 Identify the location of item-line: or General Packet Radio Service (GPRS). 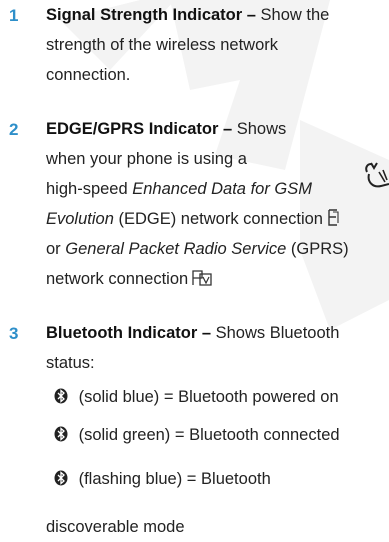
(197, 249).